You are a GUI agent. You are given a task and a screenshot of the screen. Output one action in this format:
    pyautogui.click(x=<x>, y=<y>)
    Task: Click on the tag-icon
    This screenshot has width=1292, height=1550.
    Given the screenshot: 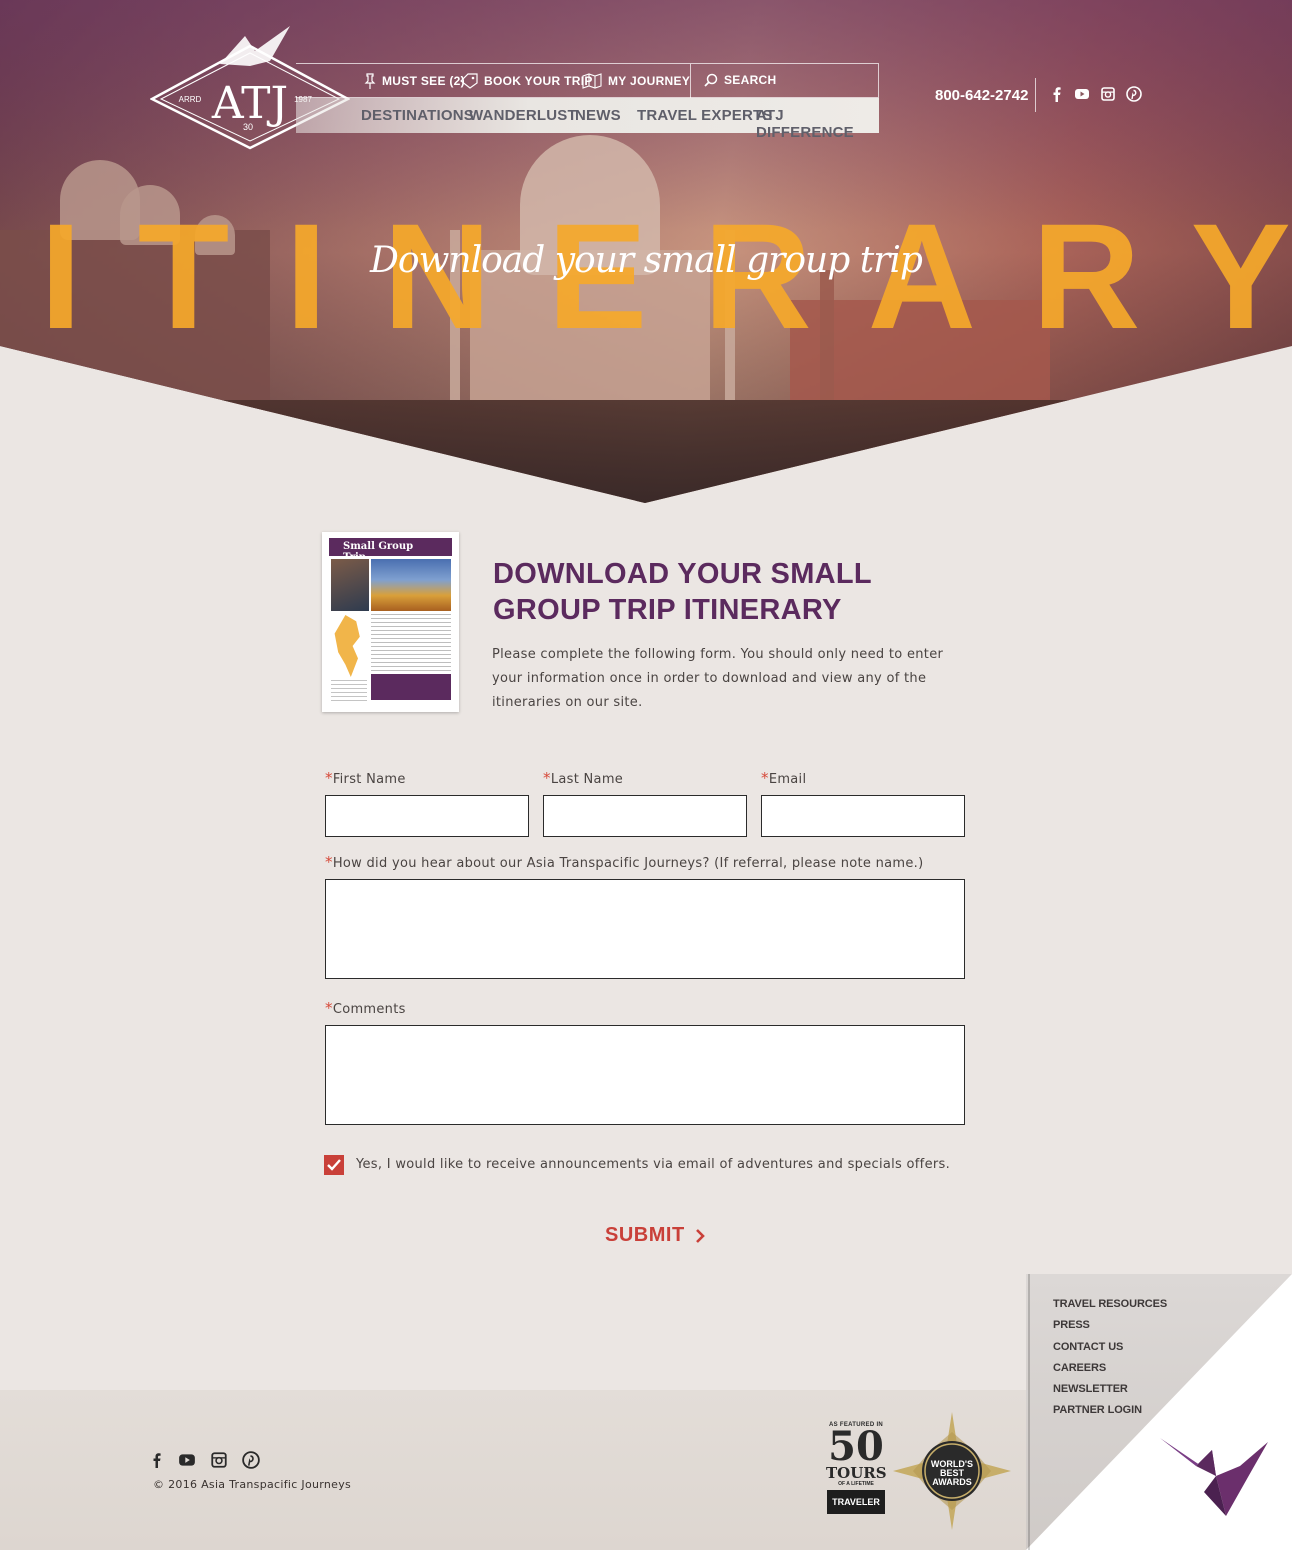 What is the action you would take?
    pyautogui.click(x=469, y=81)
    